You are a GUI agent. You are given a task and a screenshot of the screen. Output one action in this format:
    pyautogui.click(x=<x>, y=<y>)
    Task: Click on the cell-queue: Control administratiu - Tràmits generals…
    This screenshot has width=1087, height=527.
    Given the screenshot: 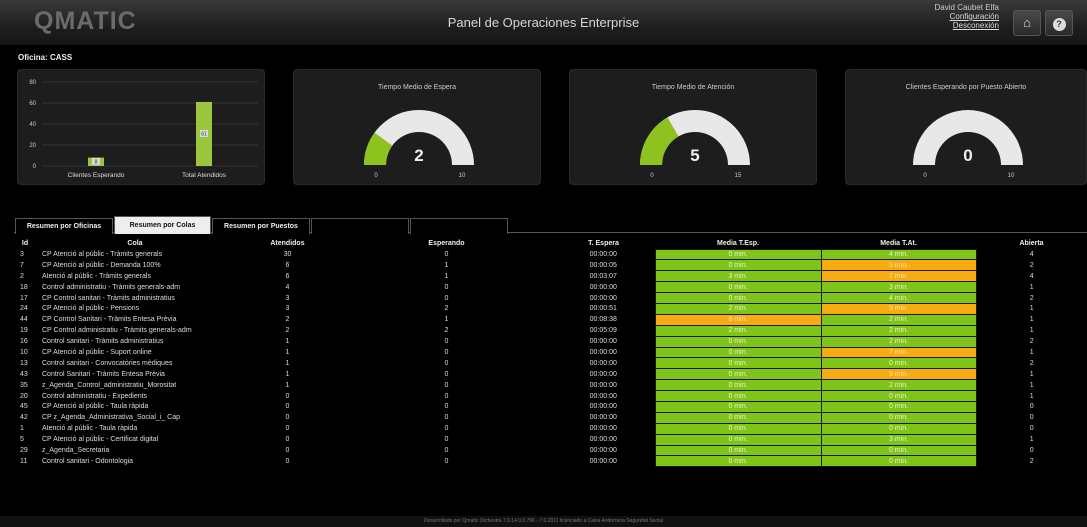 What is the action you would take?
    pyautogui.click(x=111, y=287)
    